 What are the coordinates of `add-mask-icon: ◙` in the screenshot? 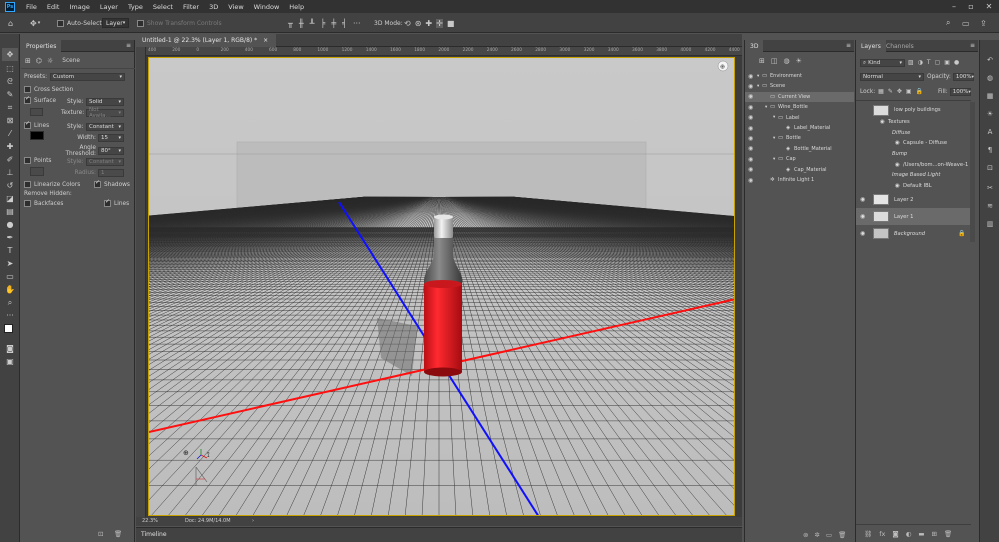 It's located at (895, 534).